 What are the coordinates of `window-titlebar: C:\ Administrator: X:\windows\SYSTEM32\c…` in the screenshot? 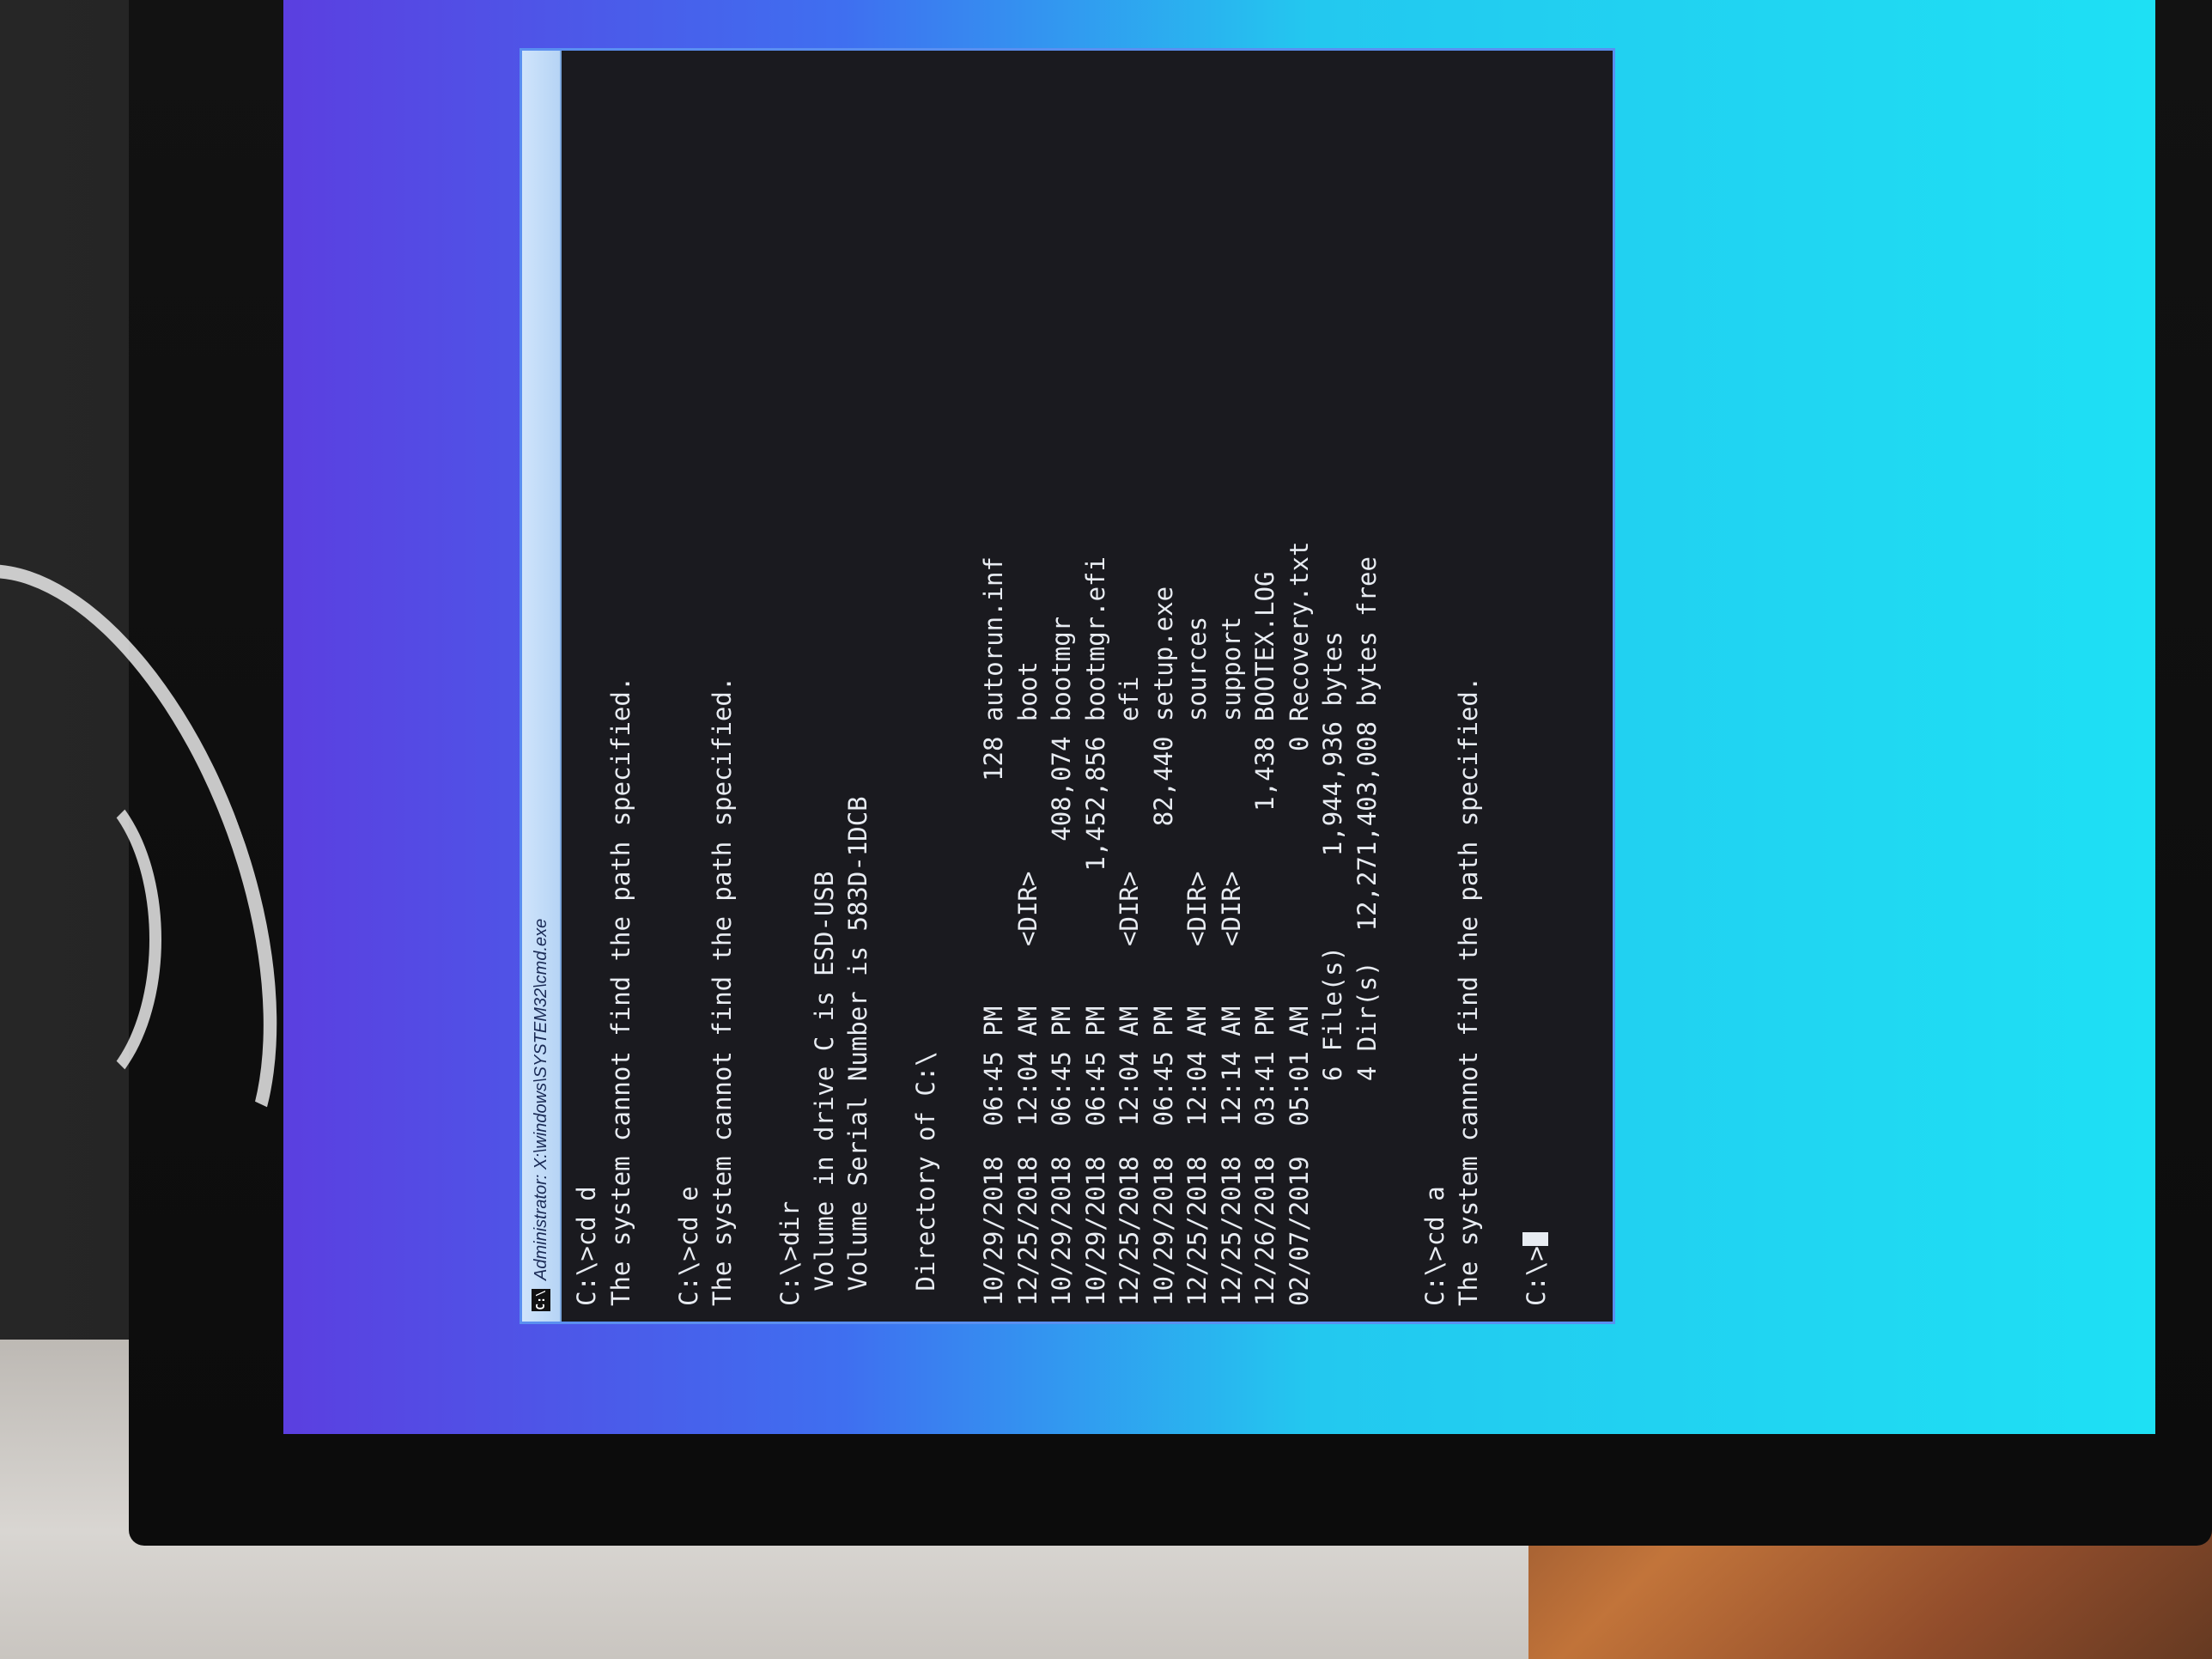 It's located at (542, 686).